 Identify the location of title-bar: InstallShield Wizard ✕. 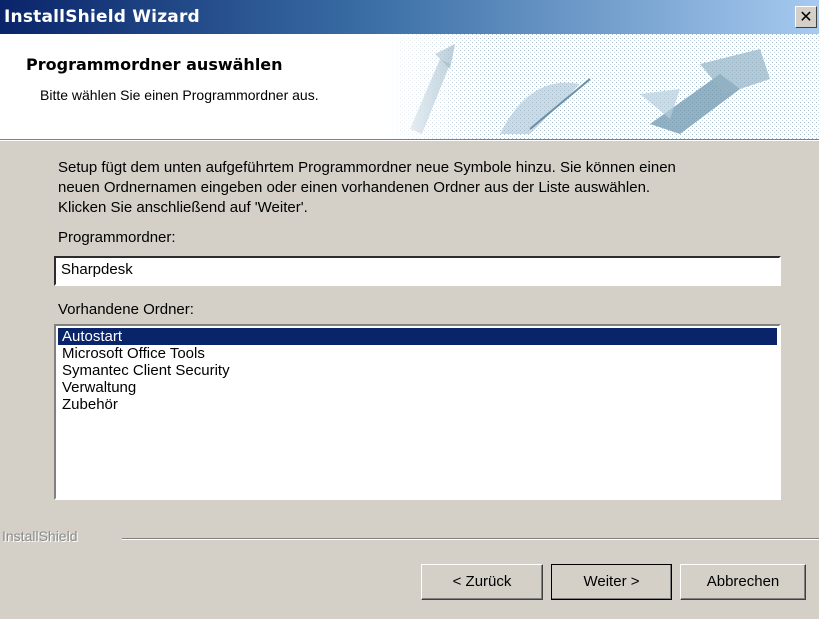
(409, 17).